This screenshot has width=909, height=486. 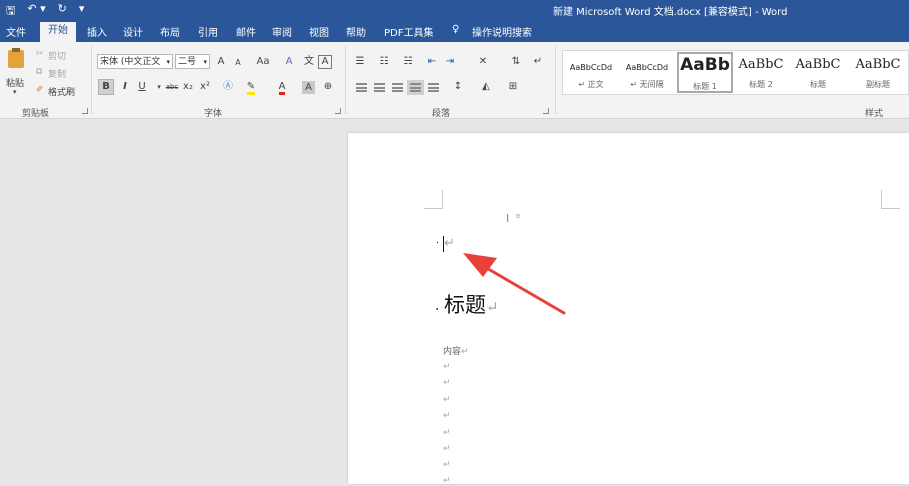 I want to click on asian-layout-icon: ✕, so click(x=483, y=62).